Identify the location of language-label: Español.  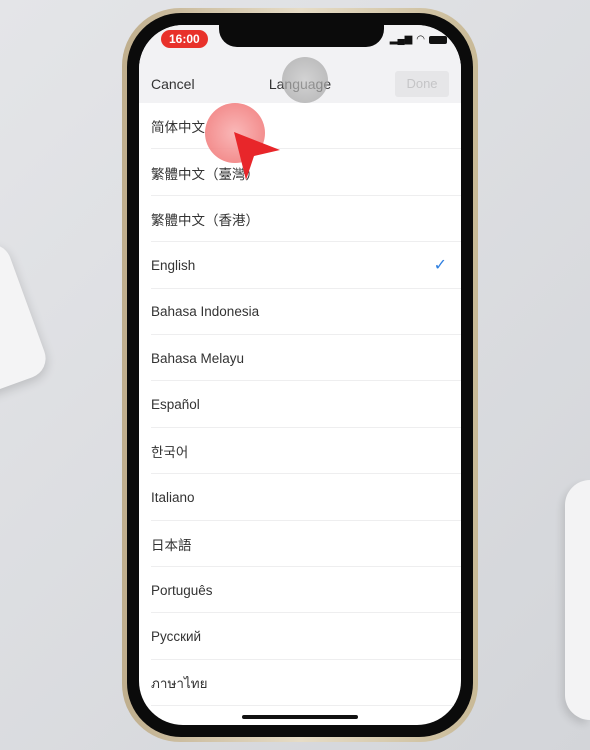
(175, 405).